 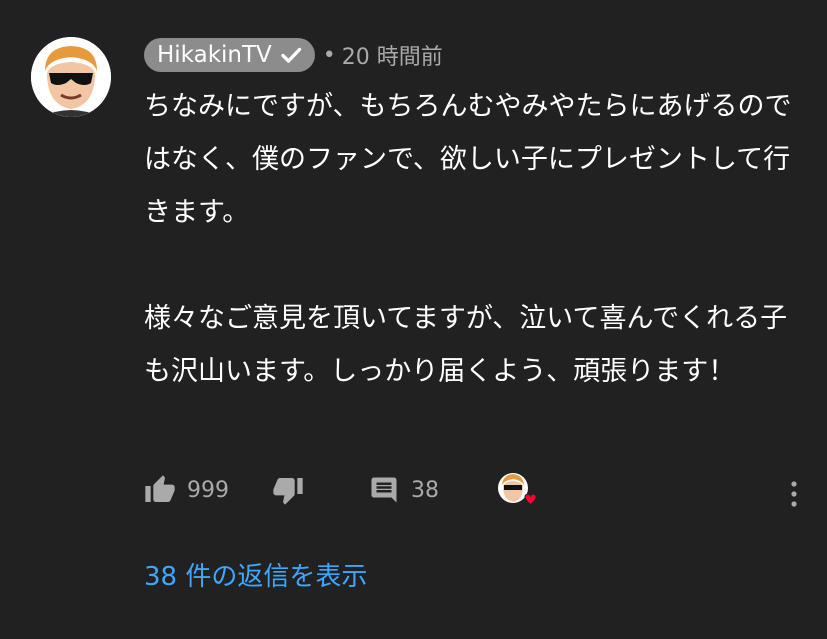 What do you see at coordinates (160, 490) in the screenshot?
I see `thumb-up-icon` at bounding box center [160, 490].